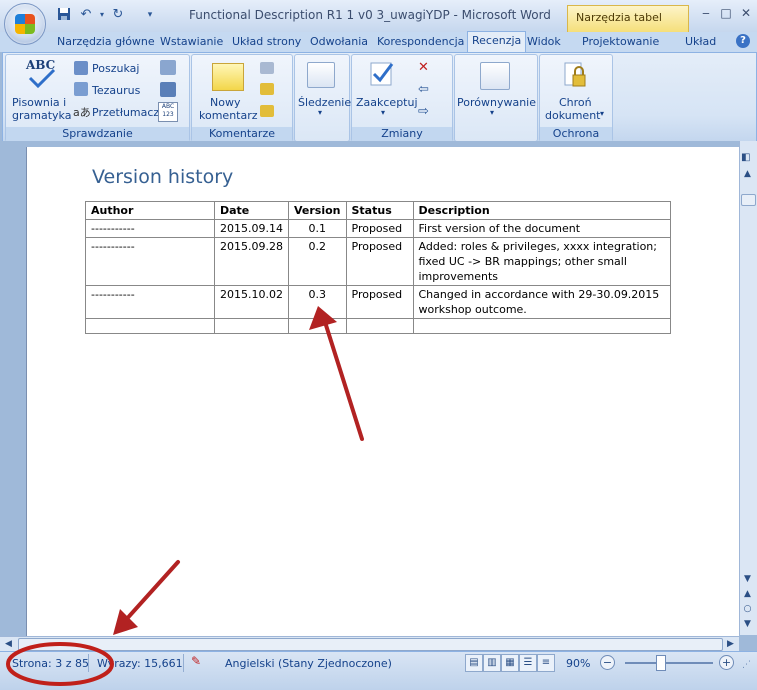  I want to click on office-logo-icon, so click(25, 24).